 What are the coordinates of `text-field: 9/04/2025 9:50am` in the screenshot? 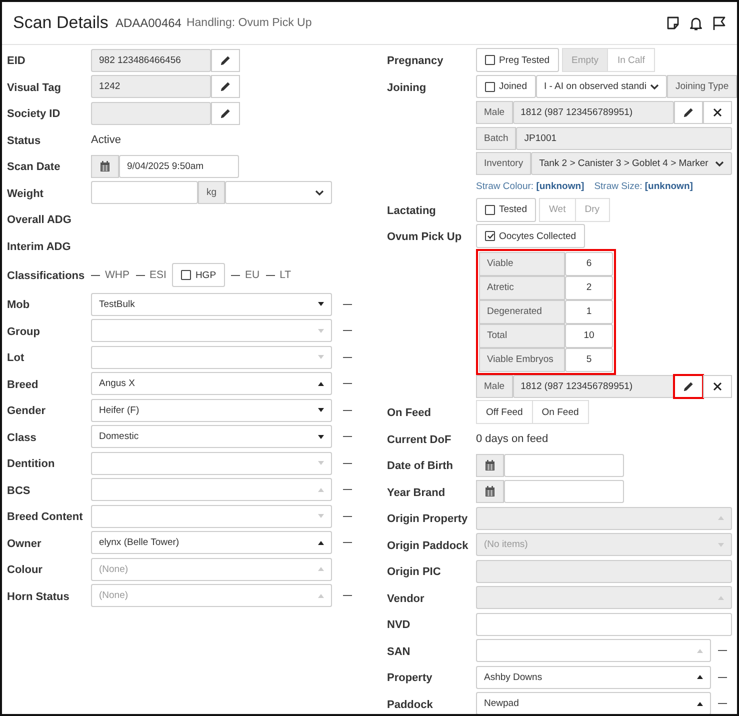 It's located at (179, 166).